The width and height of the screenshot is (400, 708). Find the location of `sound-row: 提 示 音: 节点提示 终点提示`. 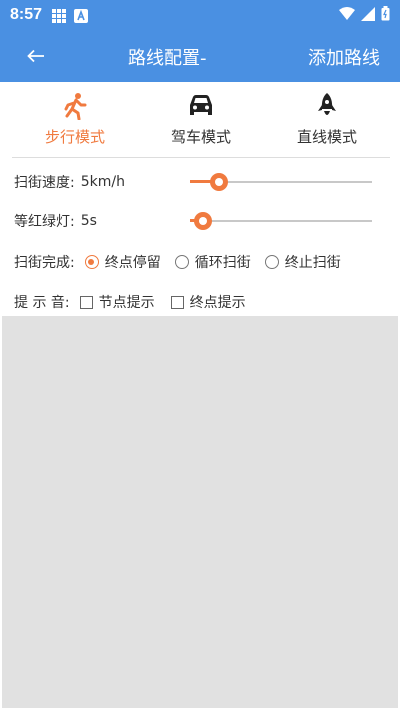

sound-row: 提 示 音: 节点提示 终点提示 is located at coordinates (138, 302).